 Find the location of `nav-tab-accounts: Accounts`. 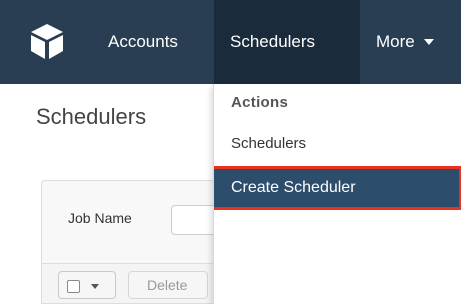

nav-tab-accounts: Accounts is located at coordinates (143, 42).